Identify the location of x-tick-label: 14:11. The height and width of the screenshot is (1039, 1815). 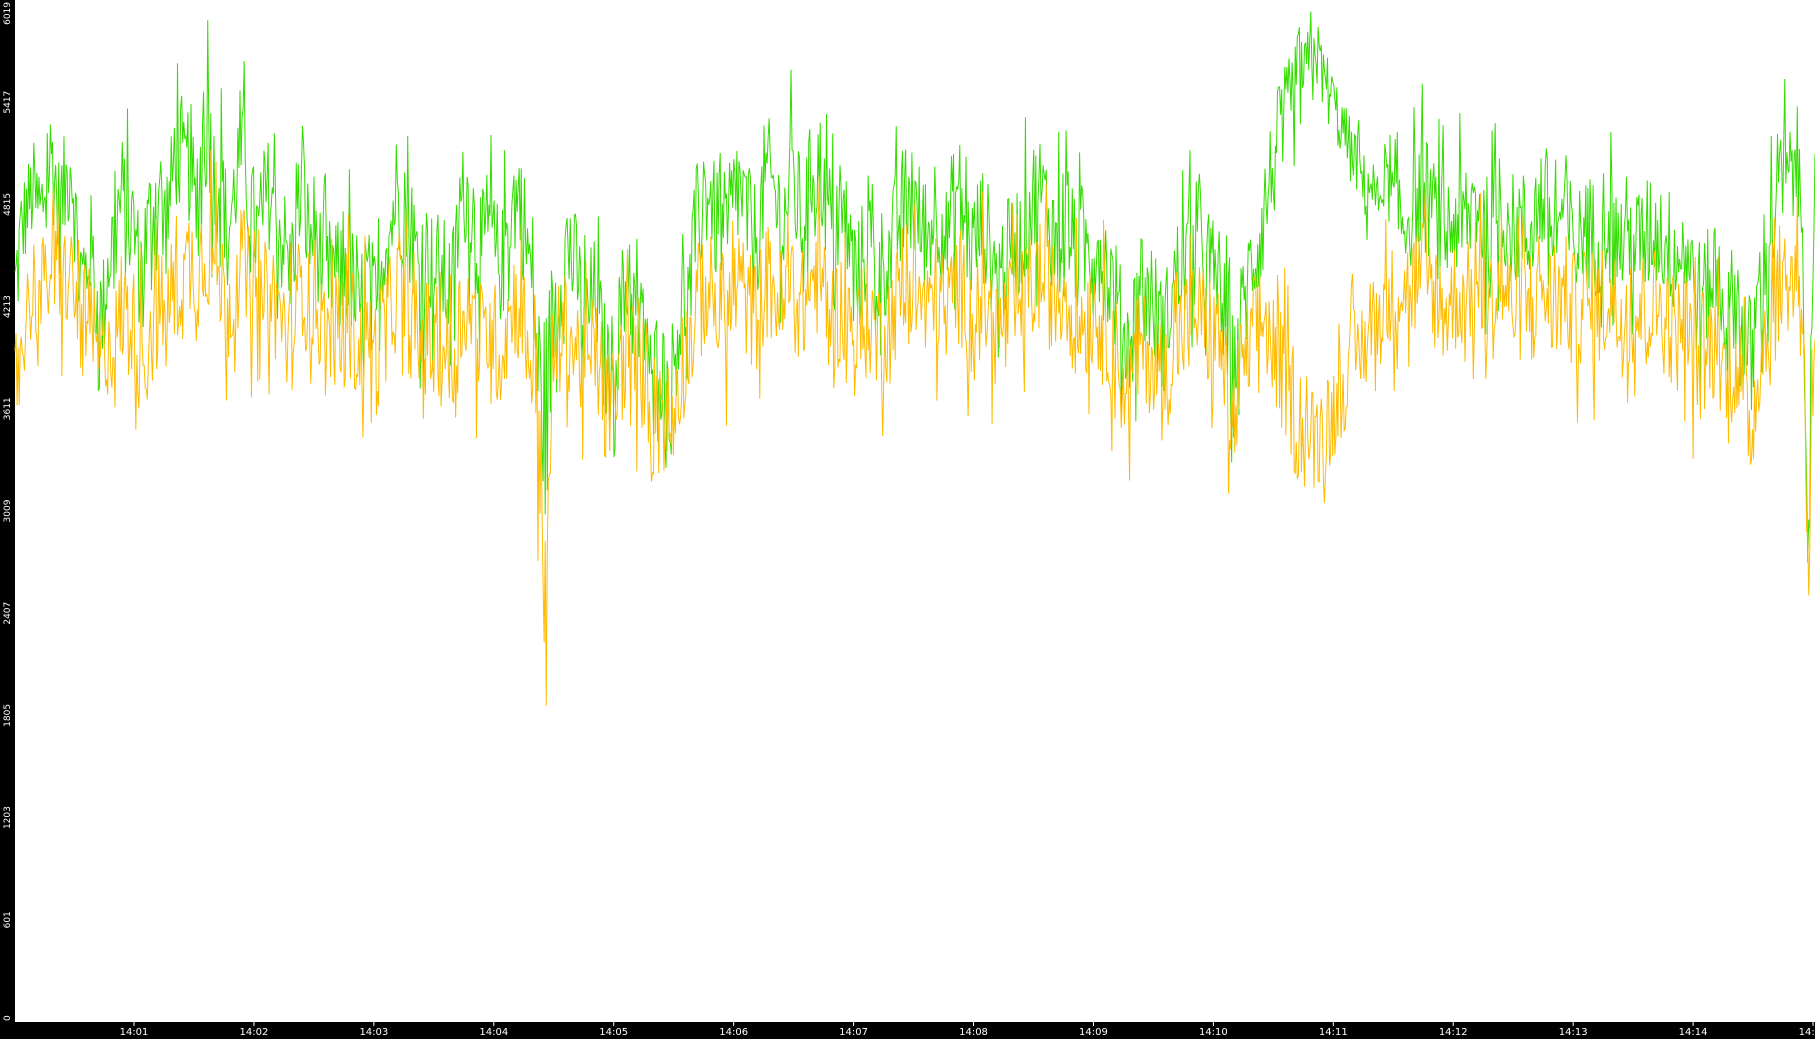
(1333, 1032).